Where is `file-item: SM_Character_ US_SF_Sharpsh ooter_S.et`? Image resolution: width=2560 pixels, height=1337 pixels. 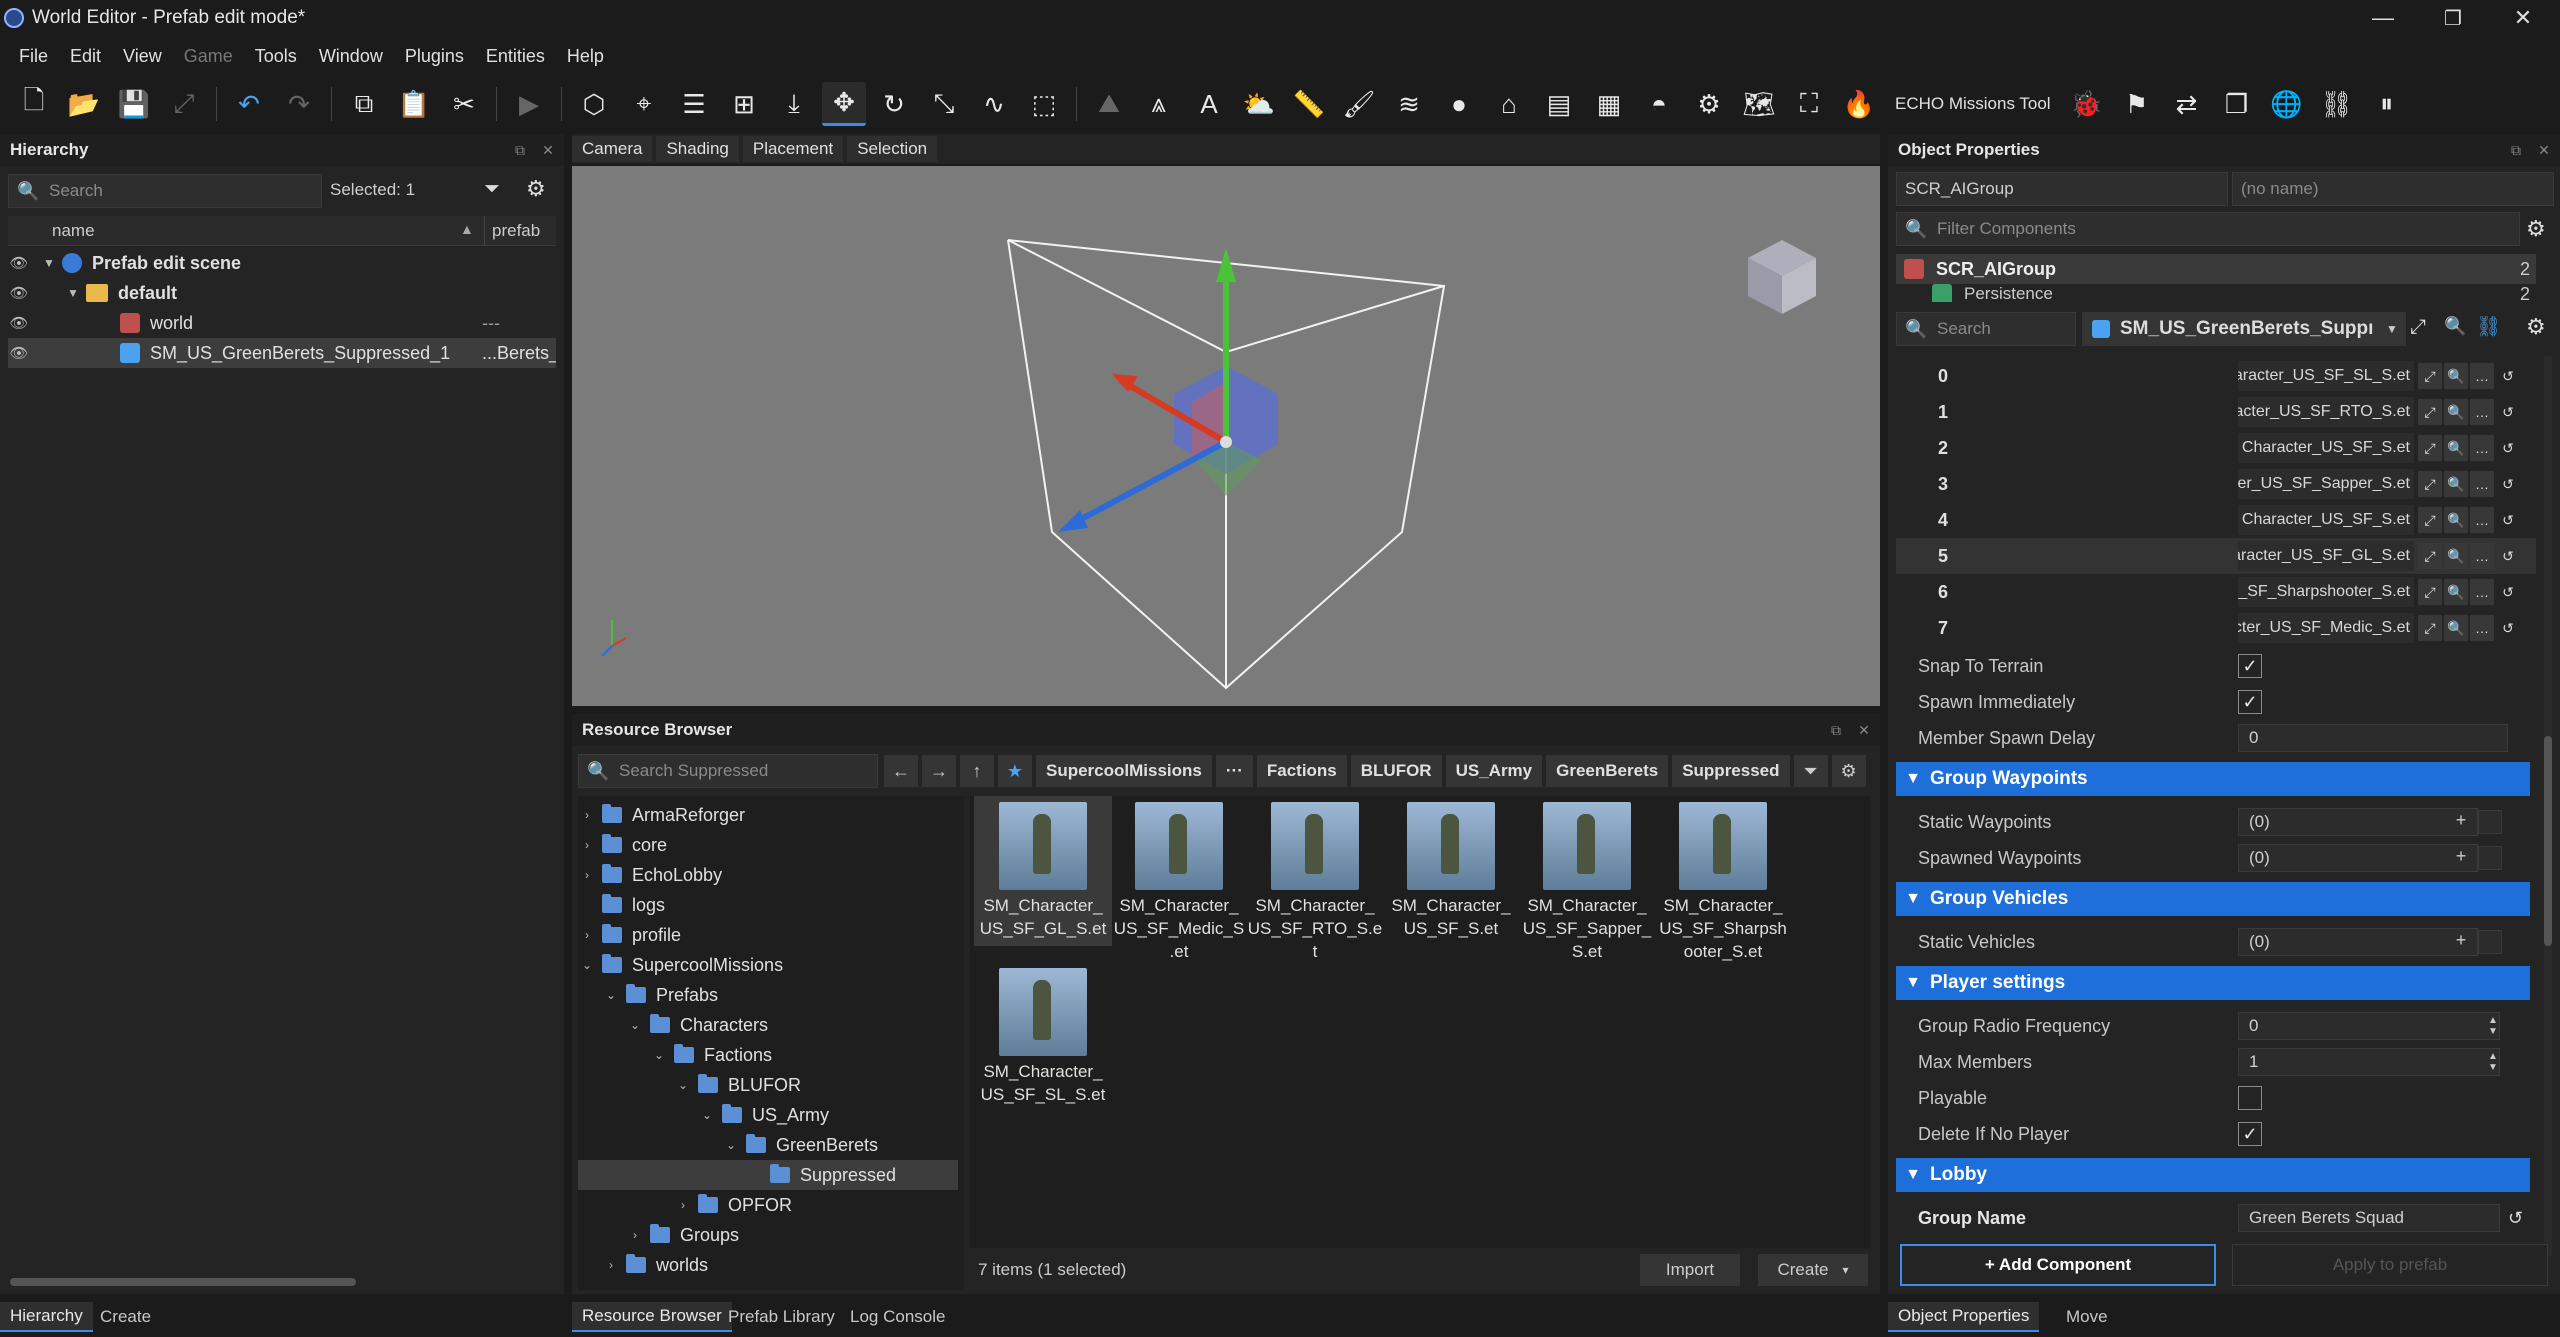 file-item: SM_Character_ US_SF_Sharpsh ooter_S.et is located at coordinates (1723, 879).